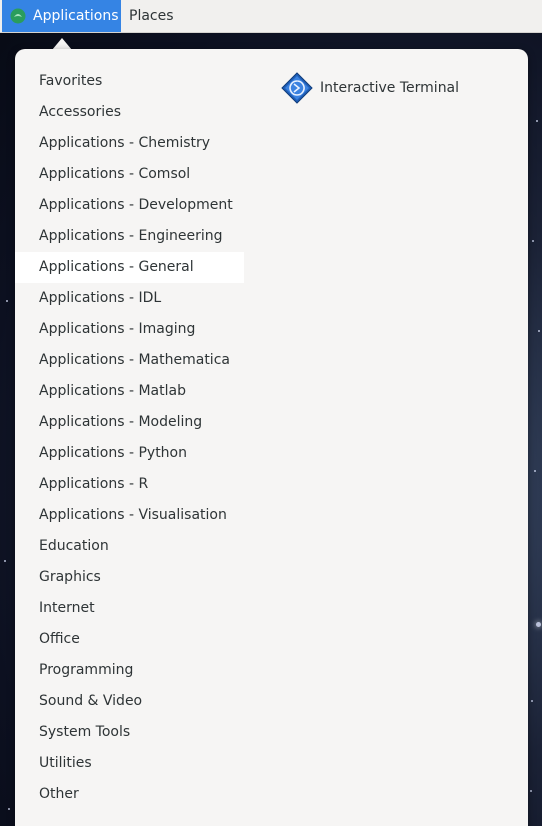 The image size is (542, 826). I want to click on category-item: Applications - Modeling, so click(129, 422).